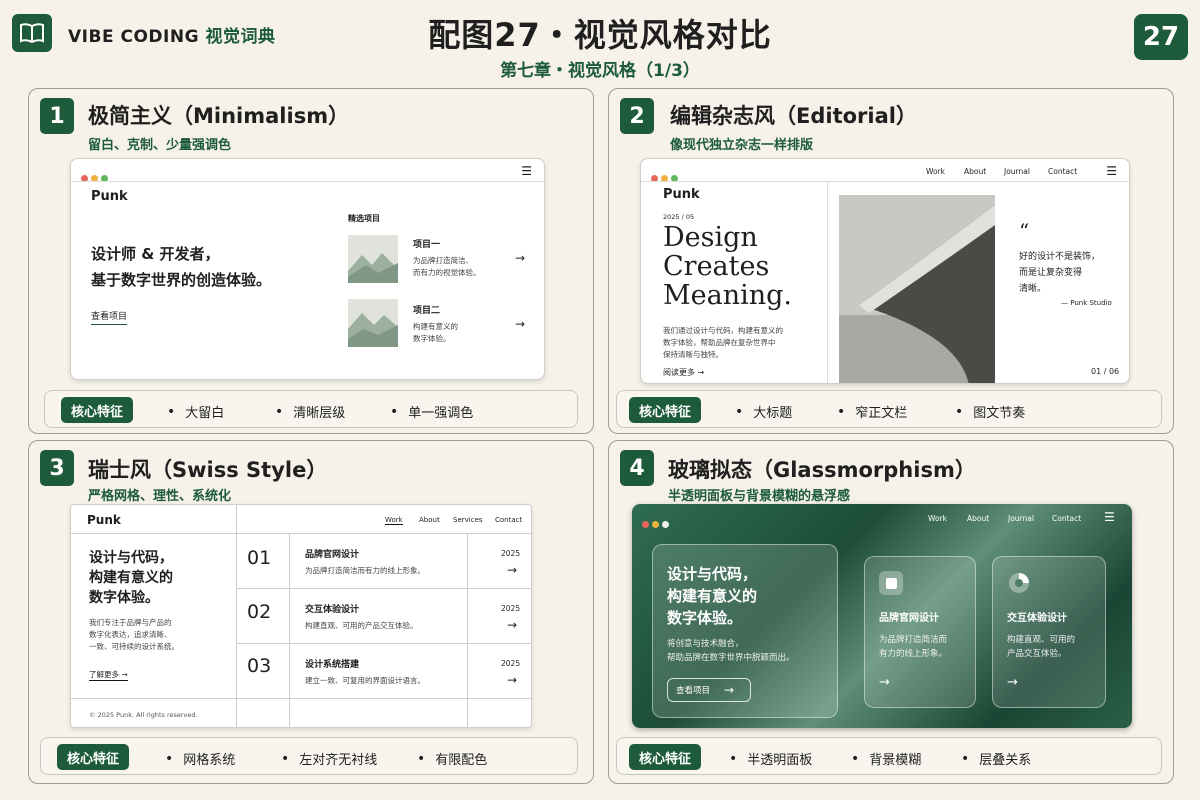 Image resolution: width=1200 pixels, height=800 pixels. Describe the element at coordinates (1024, 231) in the screenshot. I see `quote-mark-icon: “` at that location.